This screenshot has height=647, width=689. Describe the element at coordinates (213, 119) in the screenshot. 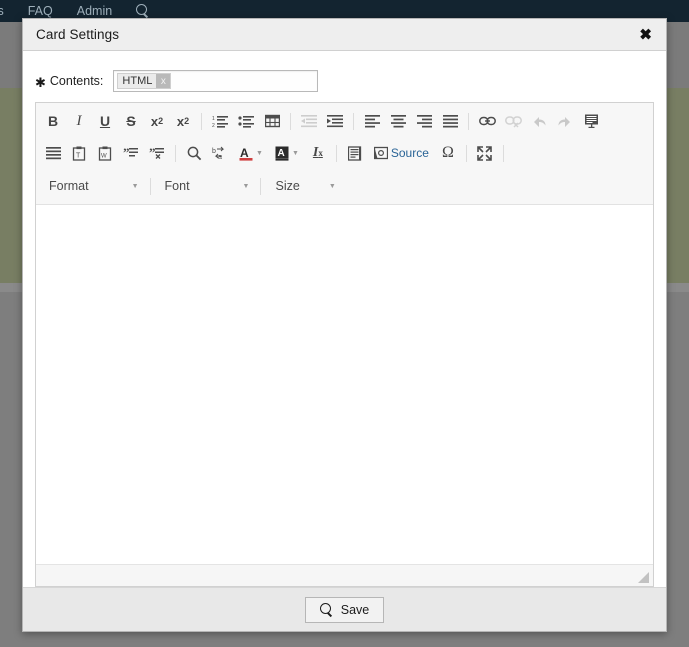

I see `svg-text: 1` at that location.